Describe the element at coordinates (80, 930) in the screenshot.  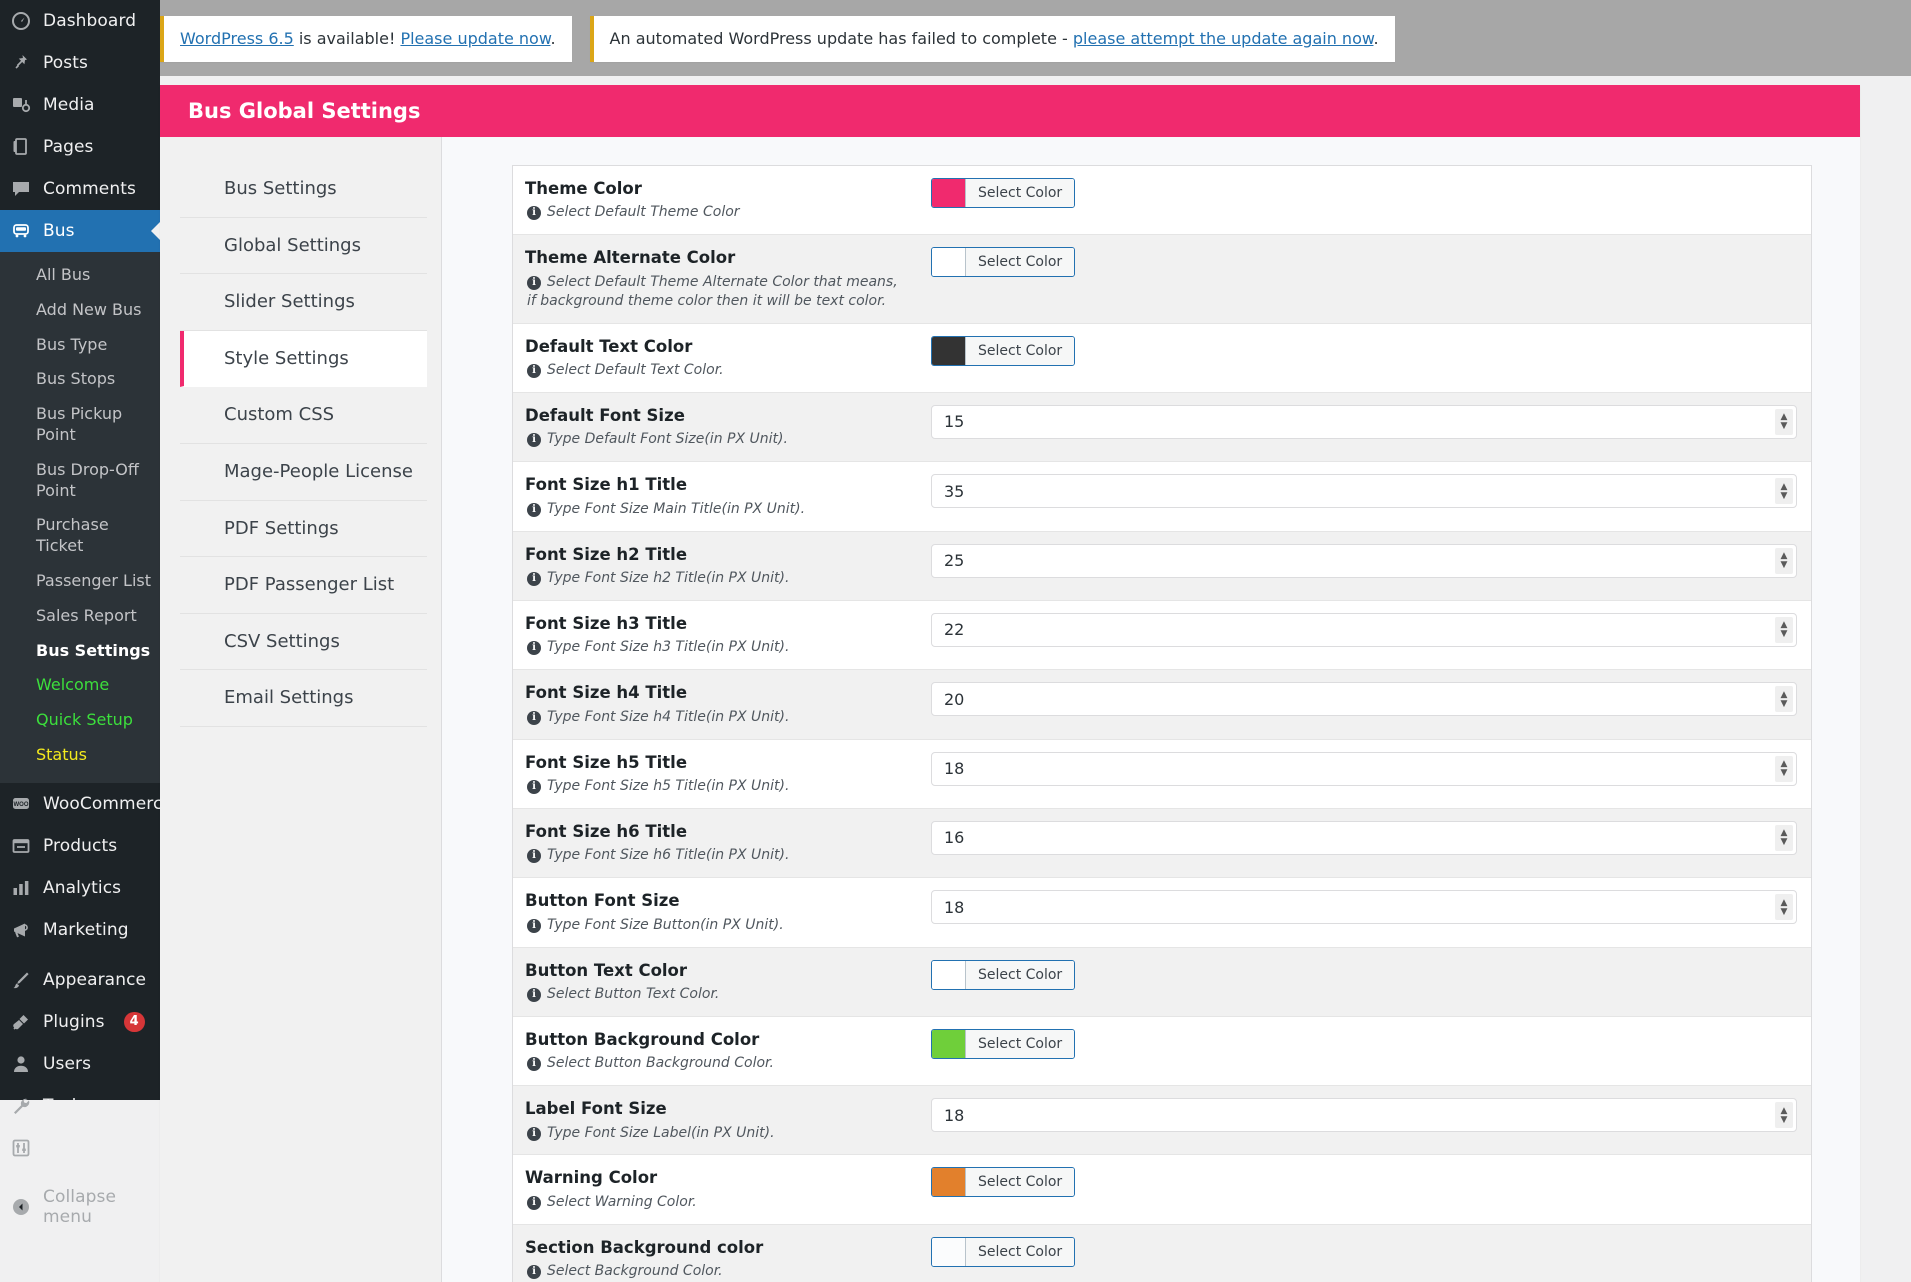
I see `sidebar-item-marketing: Marketing` at that location.